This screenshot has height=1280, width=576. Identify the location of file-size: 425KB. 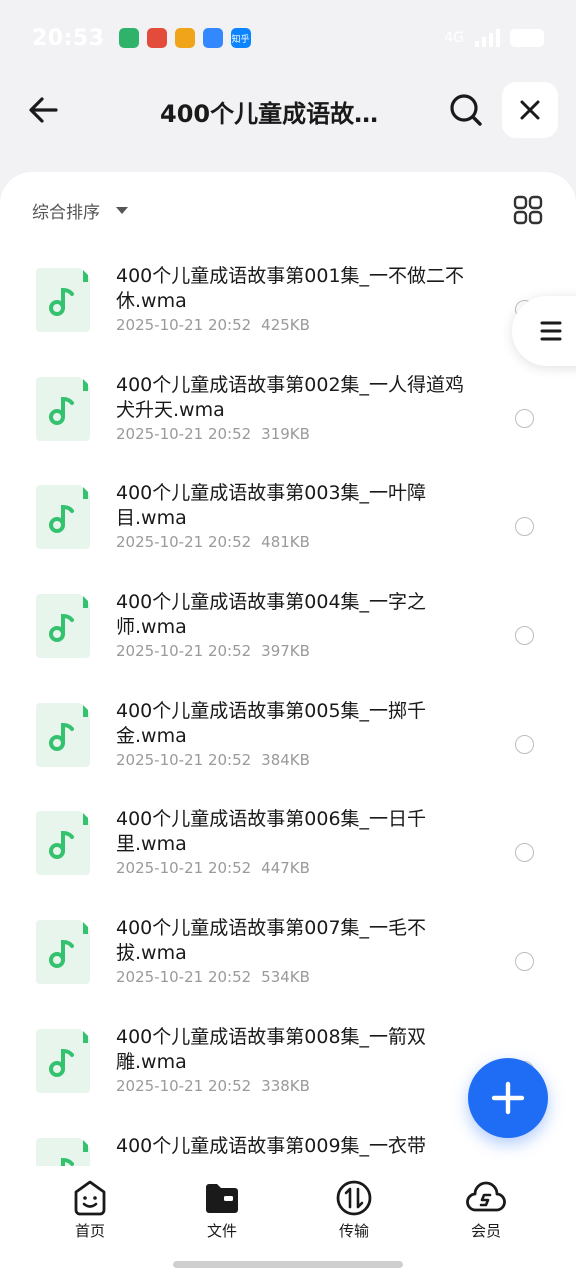
(285, 325).